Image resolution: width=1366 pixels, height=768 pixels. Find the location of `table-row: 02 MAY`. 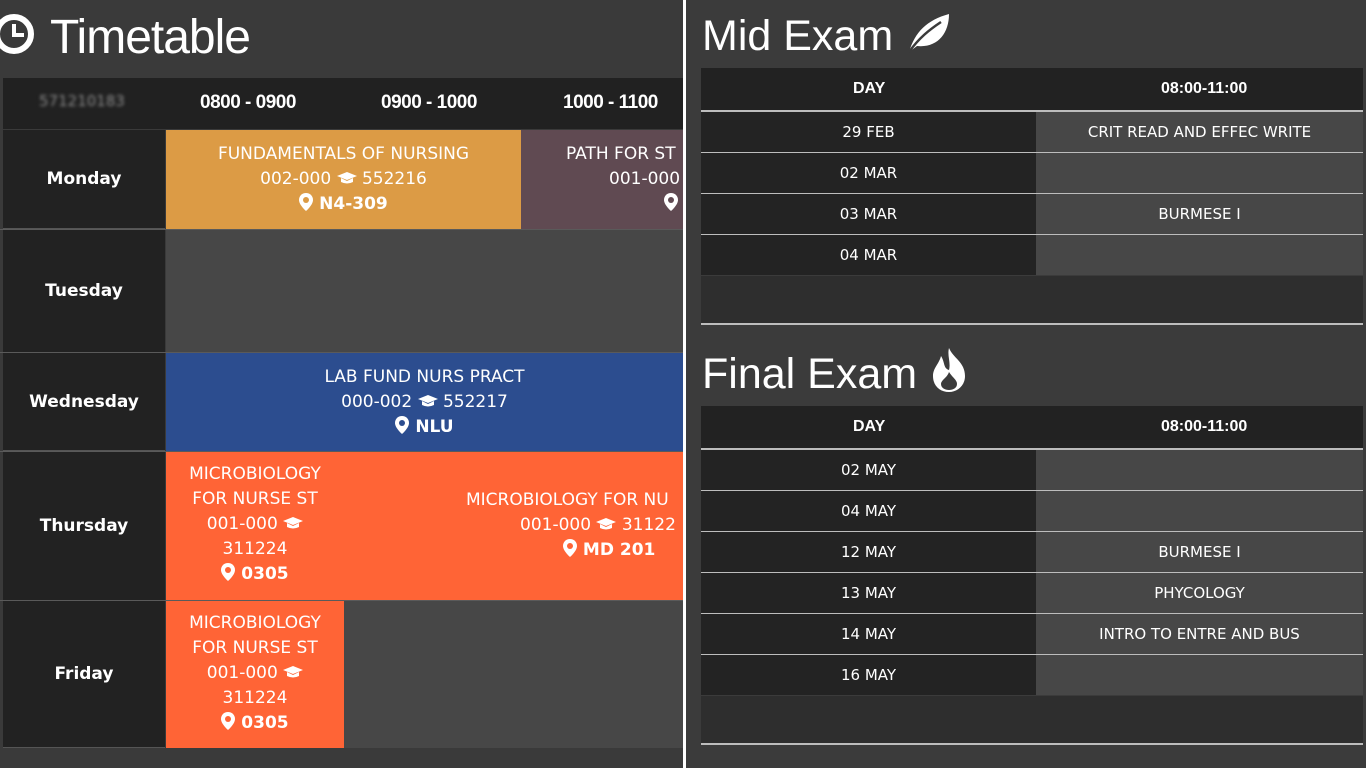

table-row: 02 MAY is located at coordinates (1032, 470).